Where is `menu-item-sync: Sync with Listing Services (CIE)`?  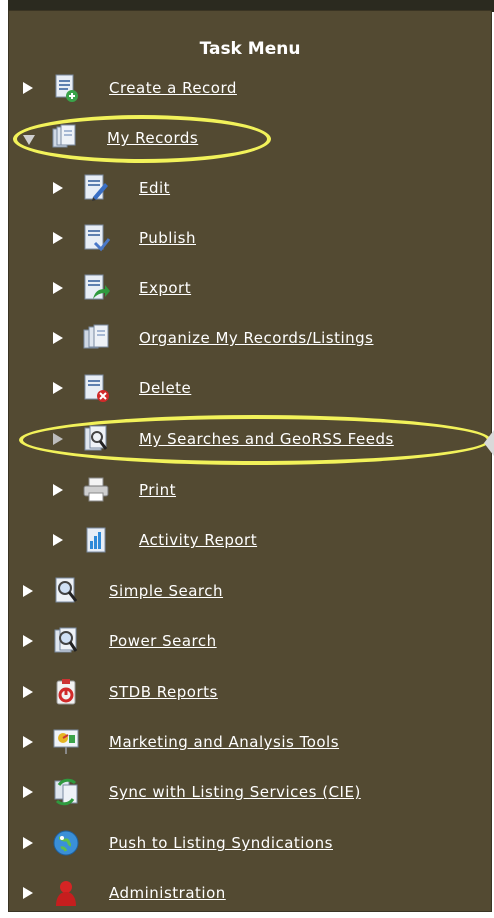 menu-item-sync: Sync with Listing Services (CIE) is located at coordinates (192, 792).